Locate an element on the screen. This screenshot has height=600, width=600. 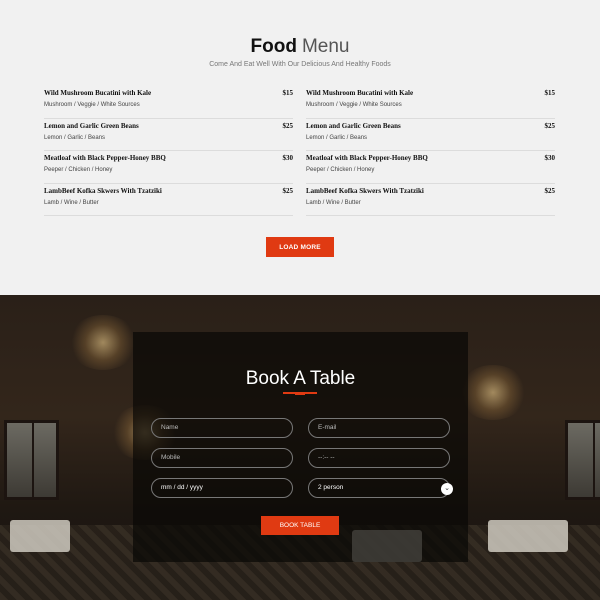
name-input: Name is located at coordinates (222, 428).